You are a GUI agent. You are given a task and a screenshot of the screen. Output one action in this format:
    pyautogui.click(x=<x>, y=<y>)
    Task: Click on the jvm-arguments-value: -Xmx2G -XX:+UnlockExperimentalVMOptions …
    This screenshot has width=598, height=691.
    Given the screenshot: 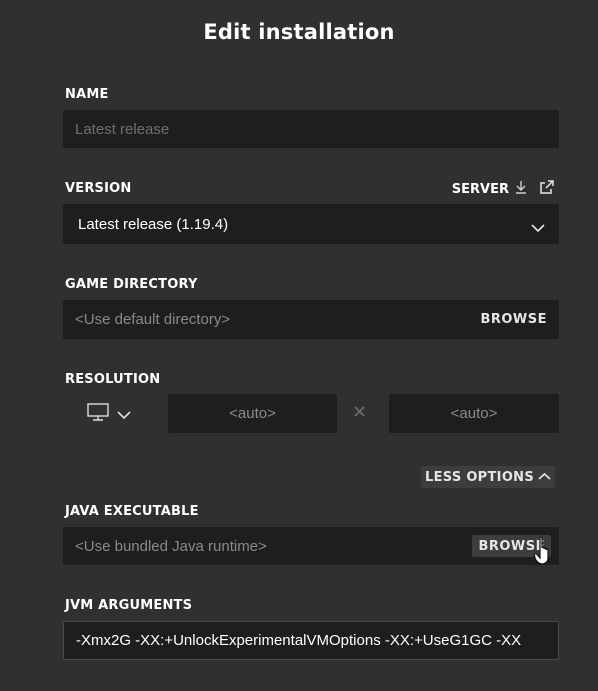 What is the action you would take?
    pyautogui.click(x=299, y=640)
    